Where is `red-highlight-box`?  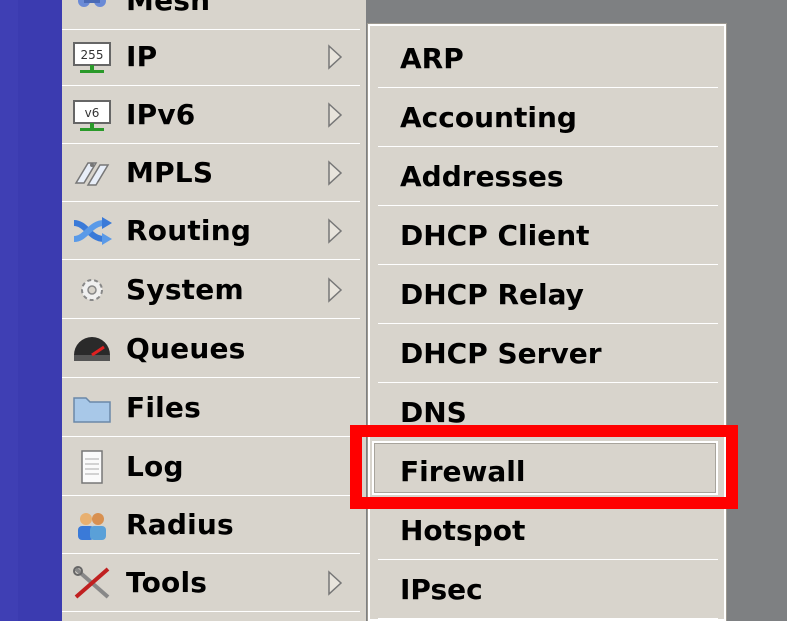
red-highlight-box is located at coordinates (544, 467).